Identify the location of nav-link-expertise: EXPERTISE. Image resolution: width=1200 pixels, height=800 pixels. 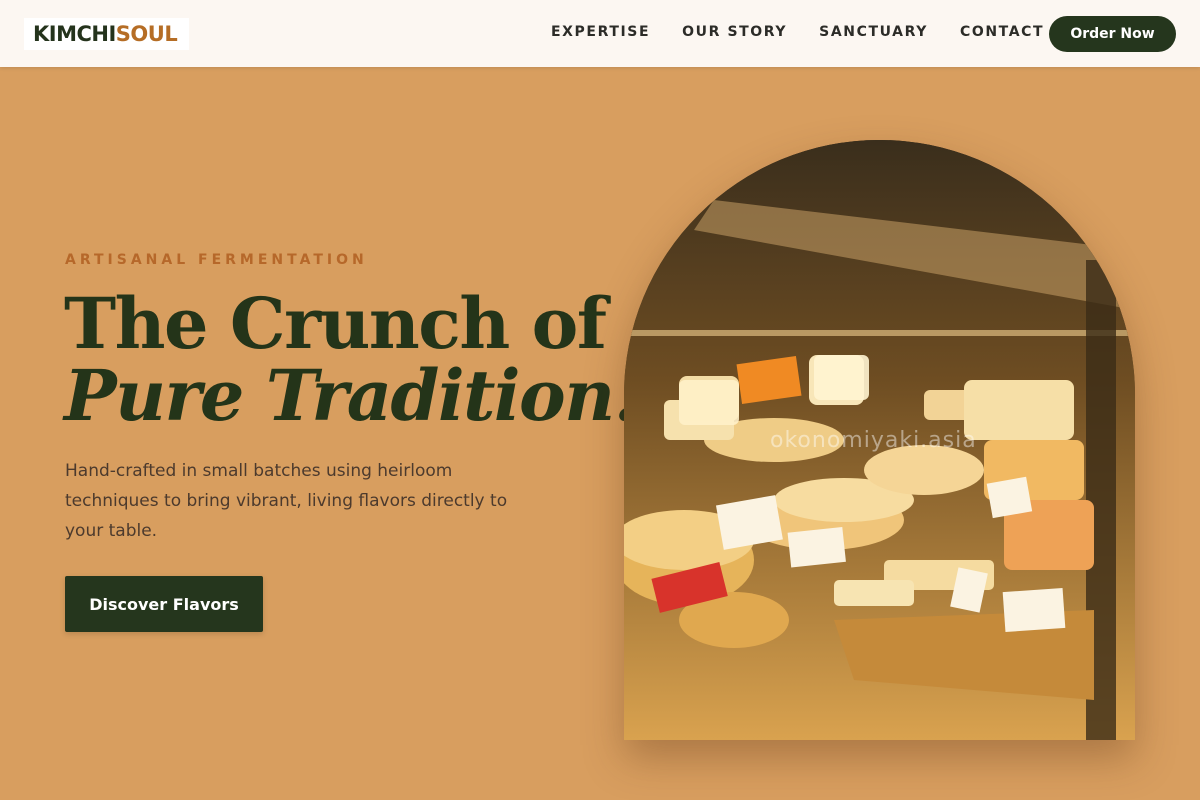
(600, 32).